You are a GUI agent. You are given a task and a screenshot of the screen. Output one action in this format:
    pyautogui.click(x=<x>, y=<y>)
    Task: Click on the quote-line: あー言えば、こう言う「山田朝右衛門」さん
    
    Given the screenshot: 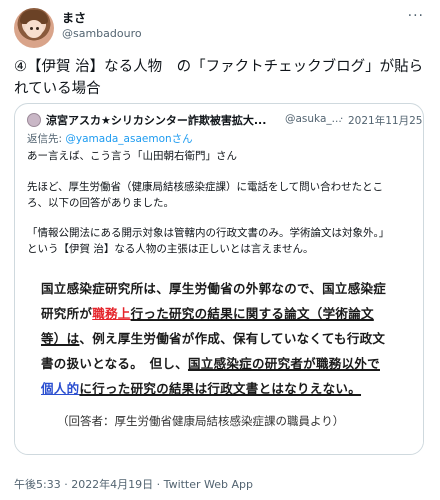 What is the action you would take?
    pyautogui.click(x=132, y=156)
    